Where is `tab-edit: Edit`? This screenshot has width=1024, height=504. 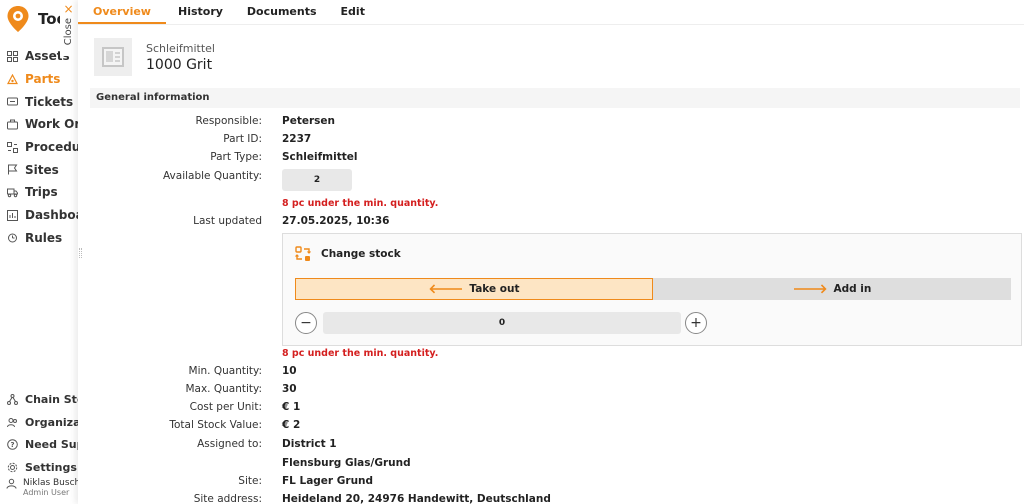
tab-edit: Edit is located at coordinates (353, 12).